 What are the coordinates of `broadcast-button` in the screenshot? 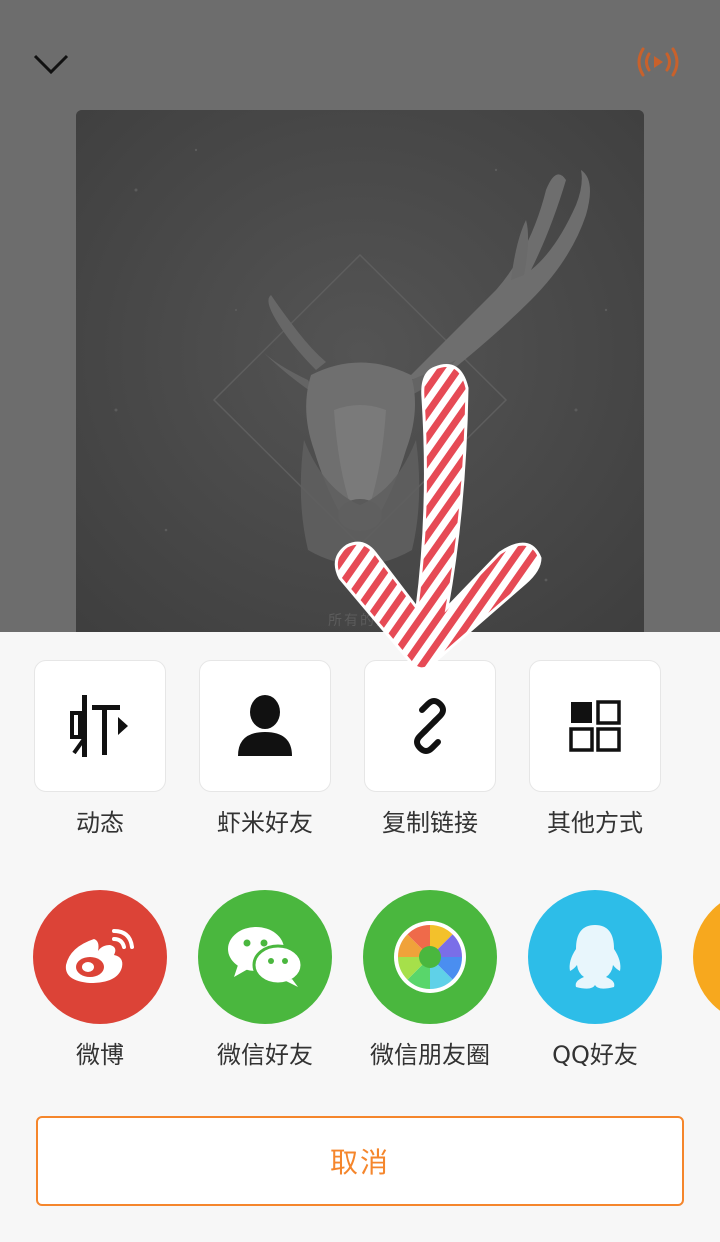 It's located at (658, 62).